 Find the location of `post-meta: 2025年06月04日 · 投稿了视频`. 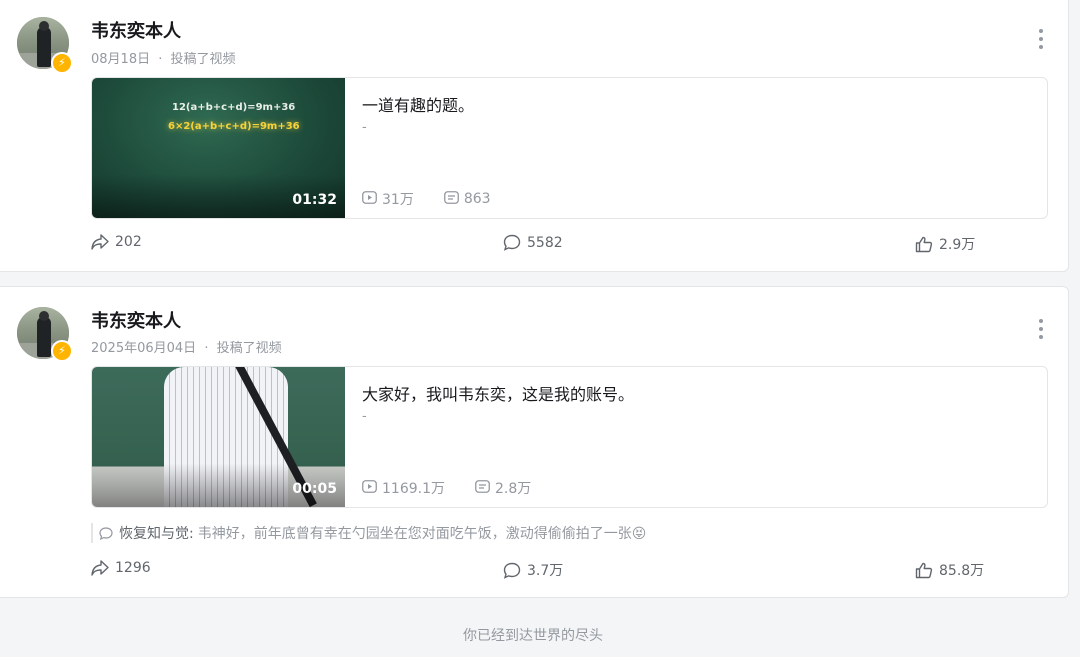

post-meta: 2025年06月04日 · 投稿了视频 is located at coordinates (186, 346).